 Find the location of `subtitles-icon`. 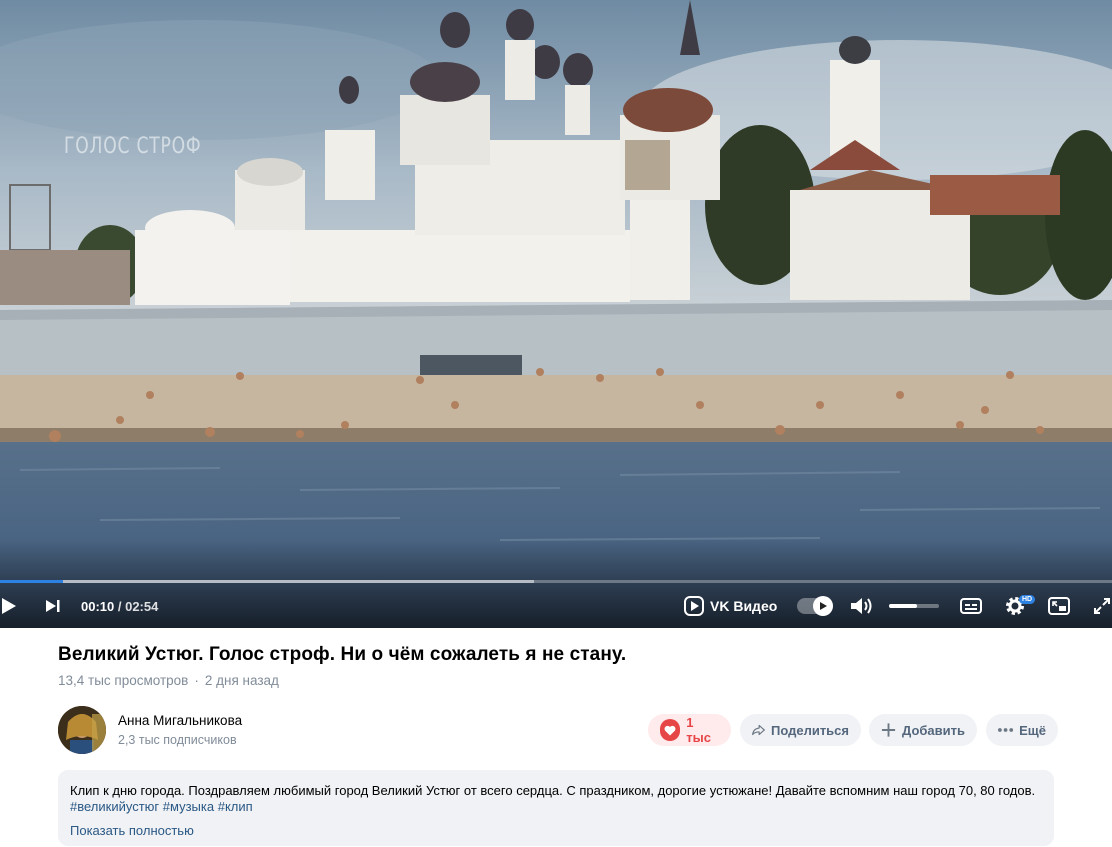

subtitles-icon is located at coordinates (971, 606).